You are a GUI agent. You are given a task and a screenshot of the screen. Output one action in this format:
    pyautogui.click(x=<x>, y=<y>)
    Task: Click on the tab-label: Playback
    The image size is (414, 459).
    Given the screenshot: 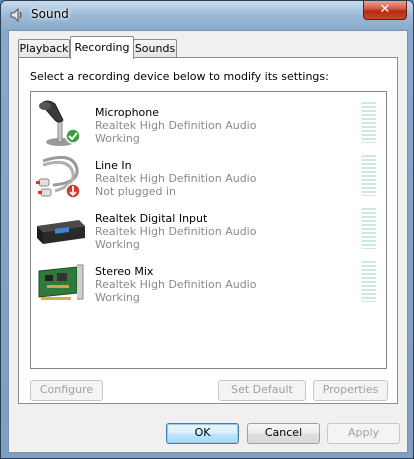 What is the action you would take?
    pyautogui.click(x=44, y=48)
    